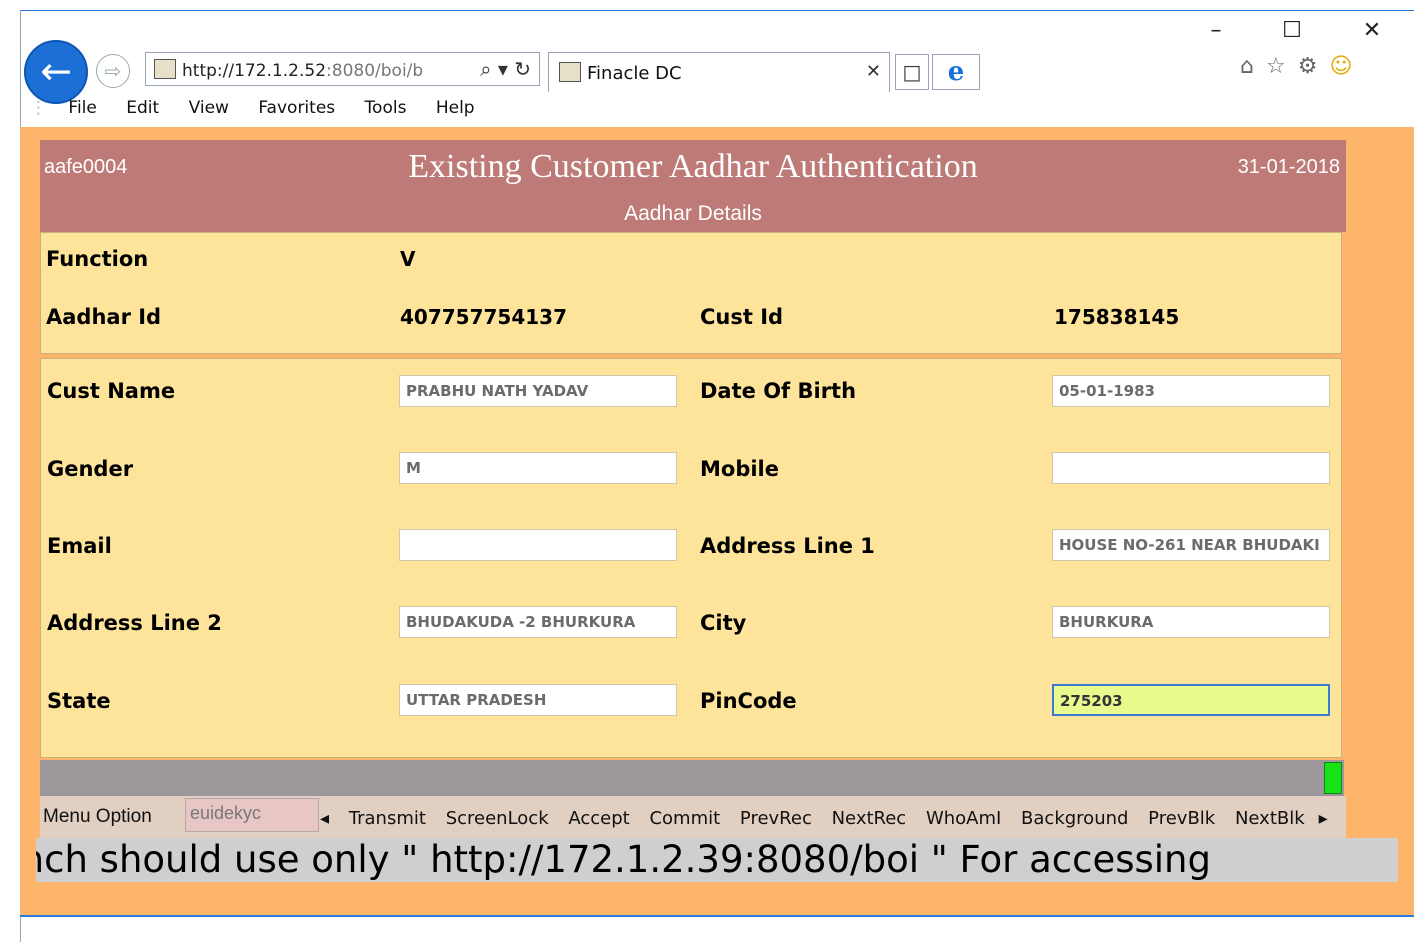  What do you see at coordinates (748, 701) in the screenshot?
I see `pincode-label: PinCode` at bounding box center [748, 701].